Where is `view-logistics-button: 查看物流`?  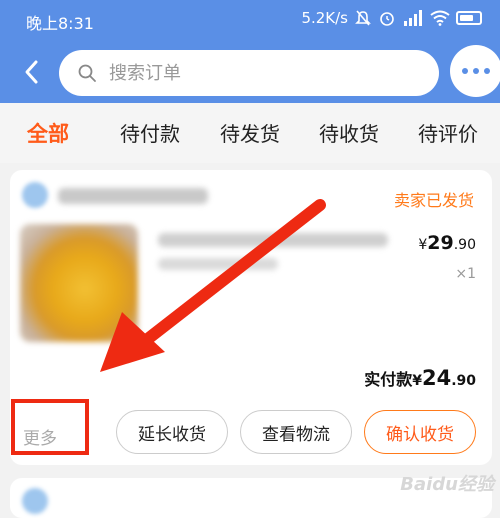 view-logistics-button: 查看物流 is located at coordinates (296, 432).